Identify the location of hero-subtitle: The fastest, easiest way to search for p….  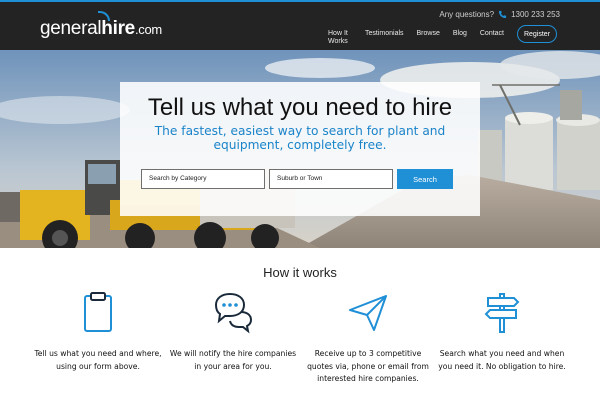
(300, 138).